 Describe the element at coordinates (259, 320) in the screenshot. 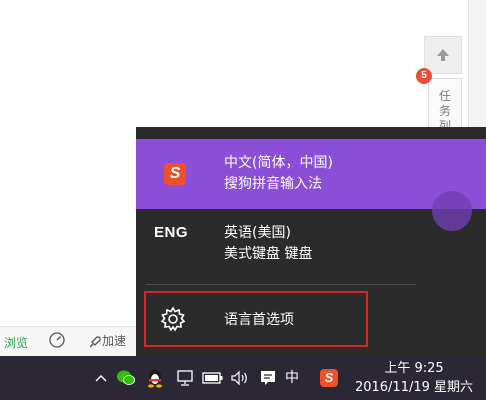

I see `language-preferences-label: 语言首选项` at that location.